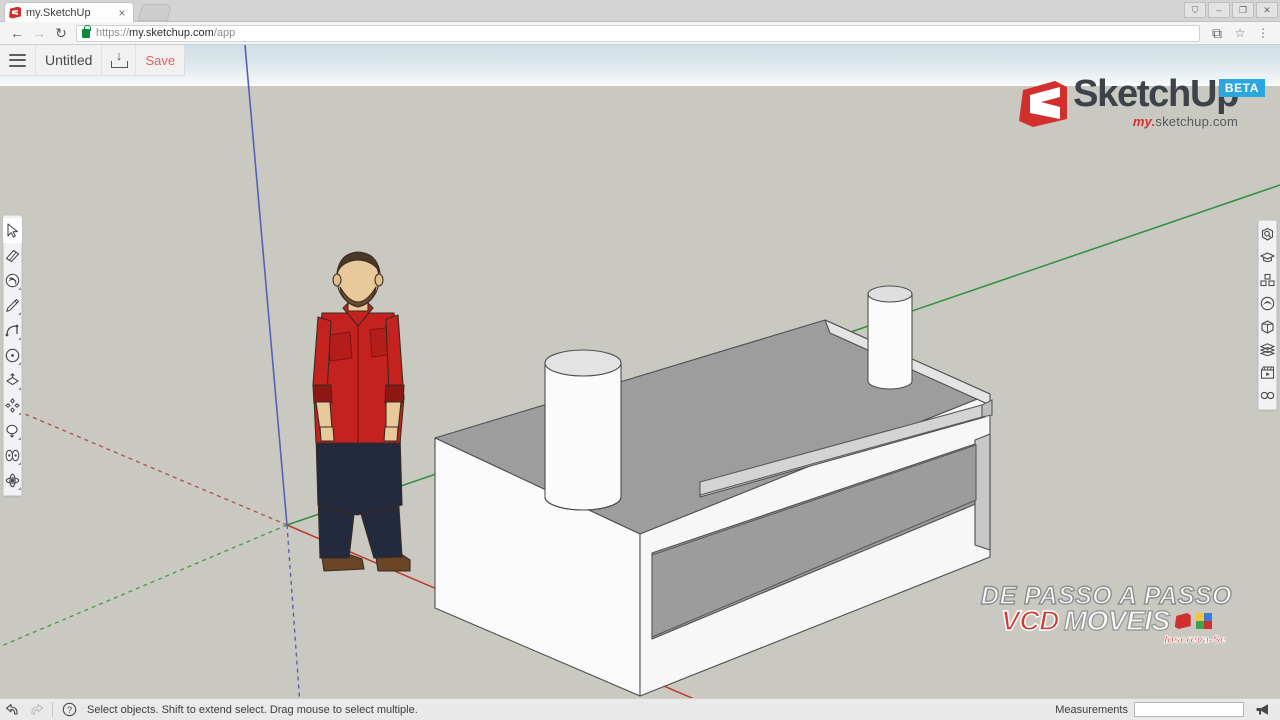 The height and width of the screenshot is (720, 1280). I want to click on materials-paint-icon, so click(1267, 303).